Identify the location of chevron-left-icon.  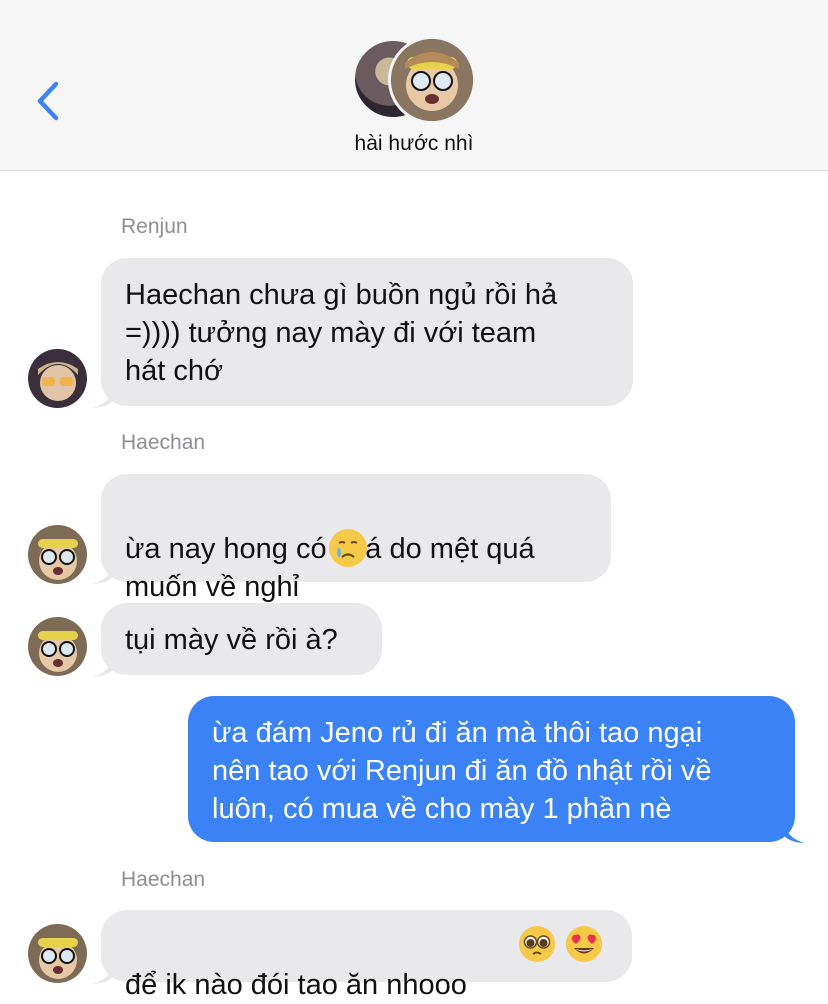
(48, 101).